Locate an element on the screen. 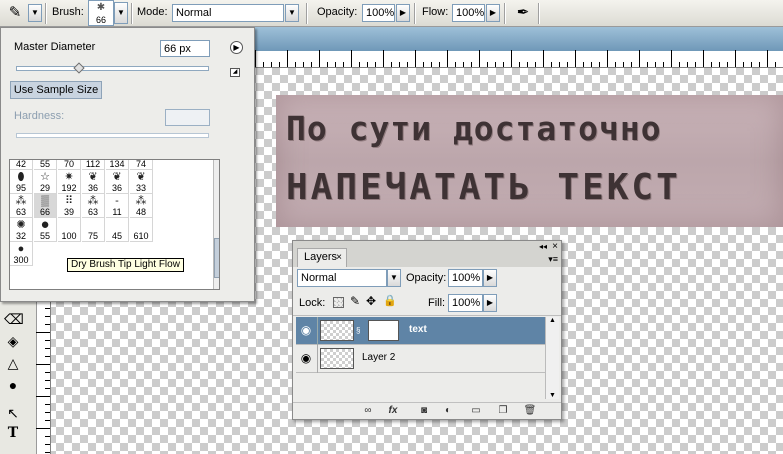 This screenshot has height=454, width=783. flow-label: Flow: is located at coordinates (435, 12).